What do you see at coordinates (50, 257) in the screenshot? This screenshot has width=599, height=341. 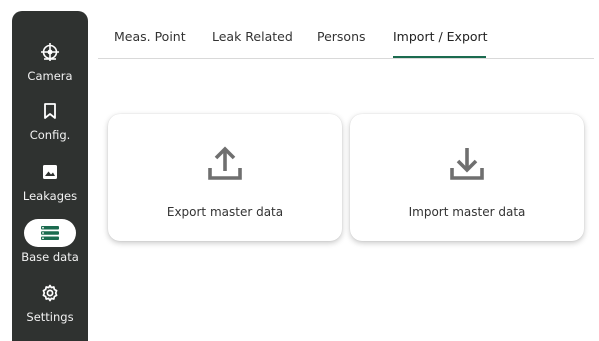 I see `sidebar-item-label: Base data` at bounding box center [50, 257].